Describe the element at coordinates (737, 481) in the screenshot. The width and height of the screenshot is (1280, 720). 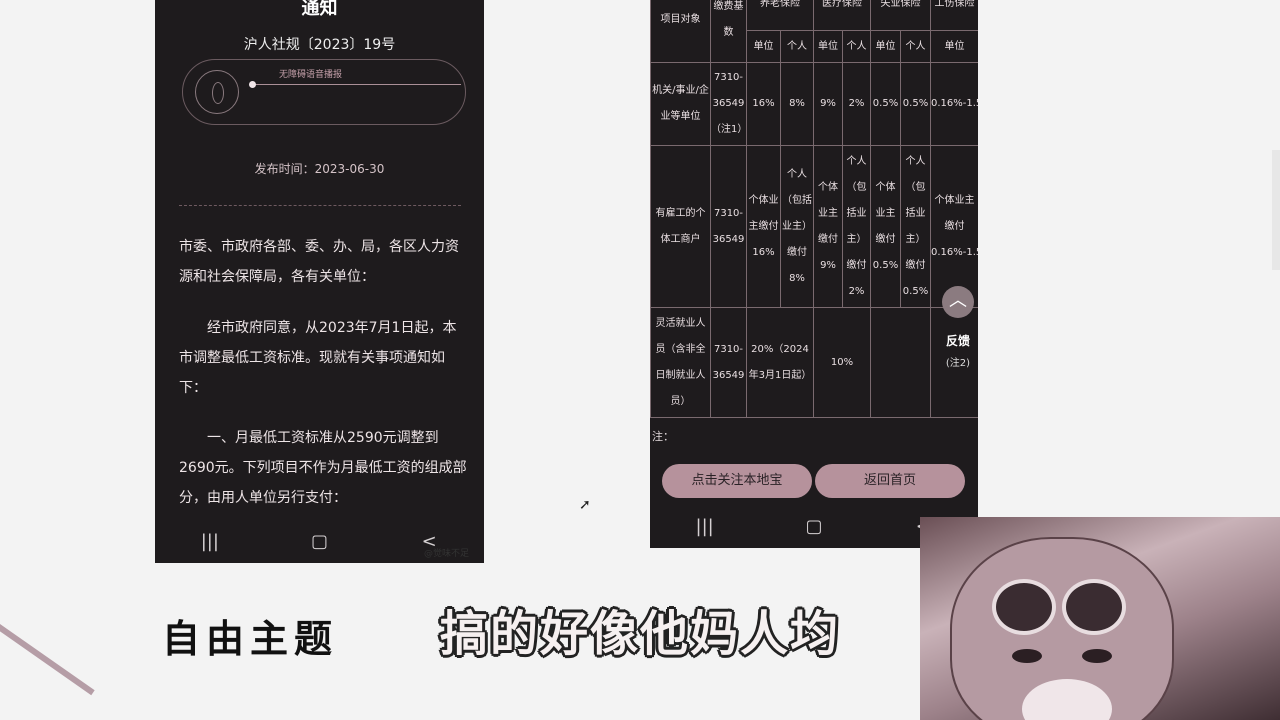
I see `follow-button: 点击关注本地宝` at that location.